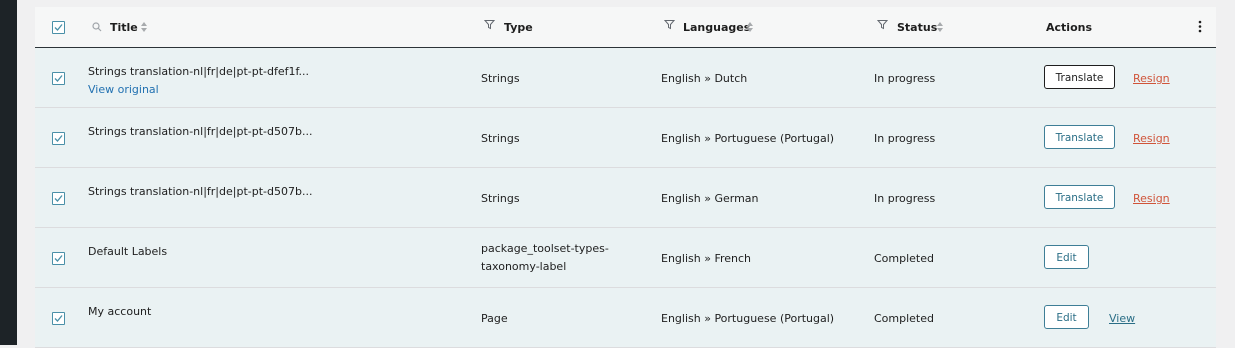  Describe the element at coordinates (706, 258) in the screenshot. I see `row-languages: English » French` at that location.